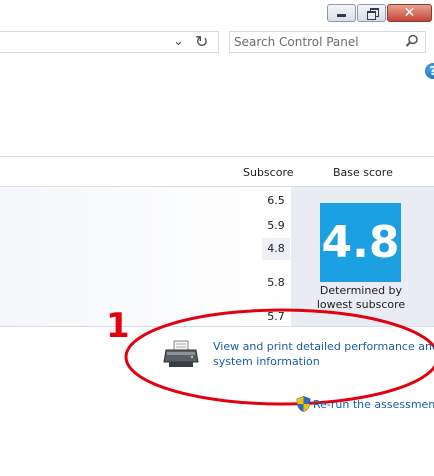 The width and height of the screenshot is (434, 476). I want to click on navigation-bar: ⌄ ↻, so click(217, 43).